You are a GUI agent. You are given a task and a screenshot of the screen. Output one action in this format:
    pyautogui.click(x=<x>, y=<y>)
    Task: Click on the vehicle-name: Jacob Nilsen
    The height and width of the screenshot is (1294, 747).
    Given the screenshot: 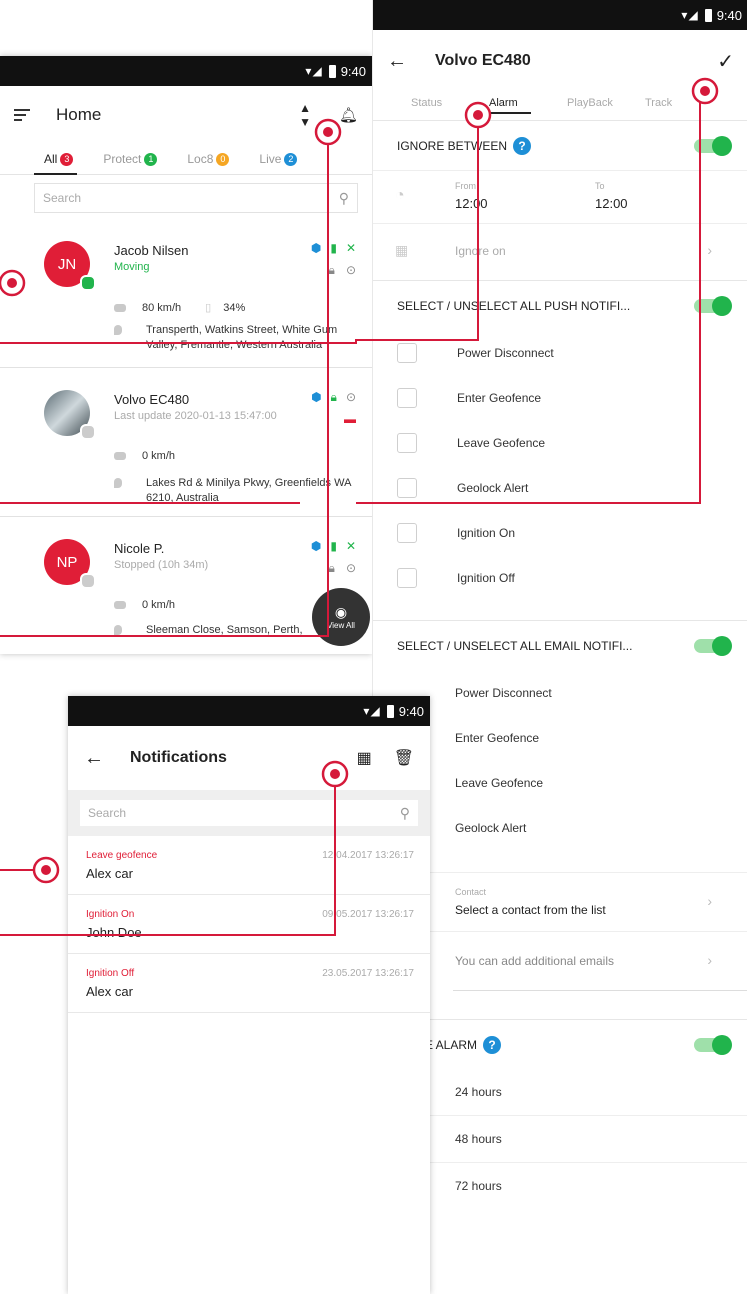 What is the action you would take?
    pyautogui.click(x=151, y=250)
    